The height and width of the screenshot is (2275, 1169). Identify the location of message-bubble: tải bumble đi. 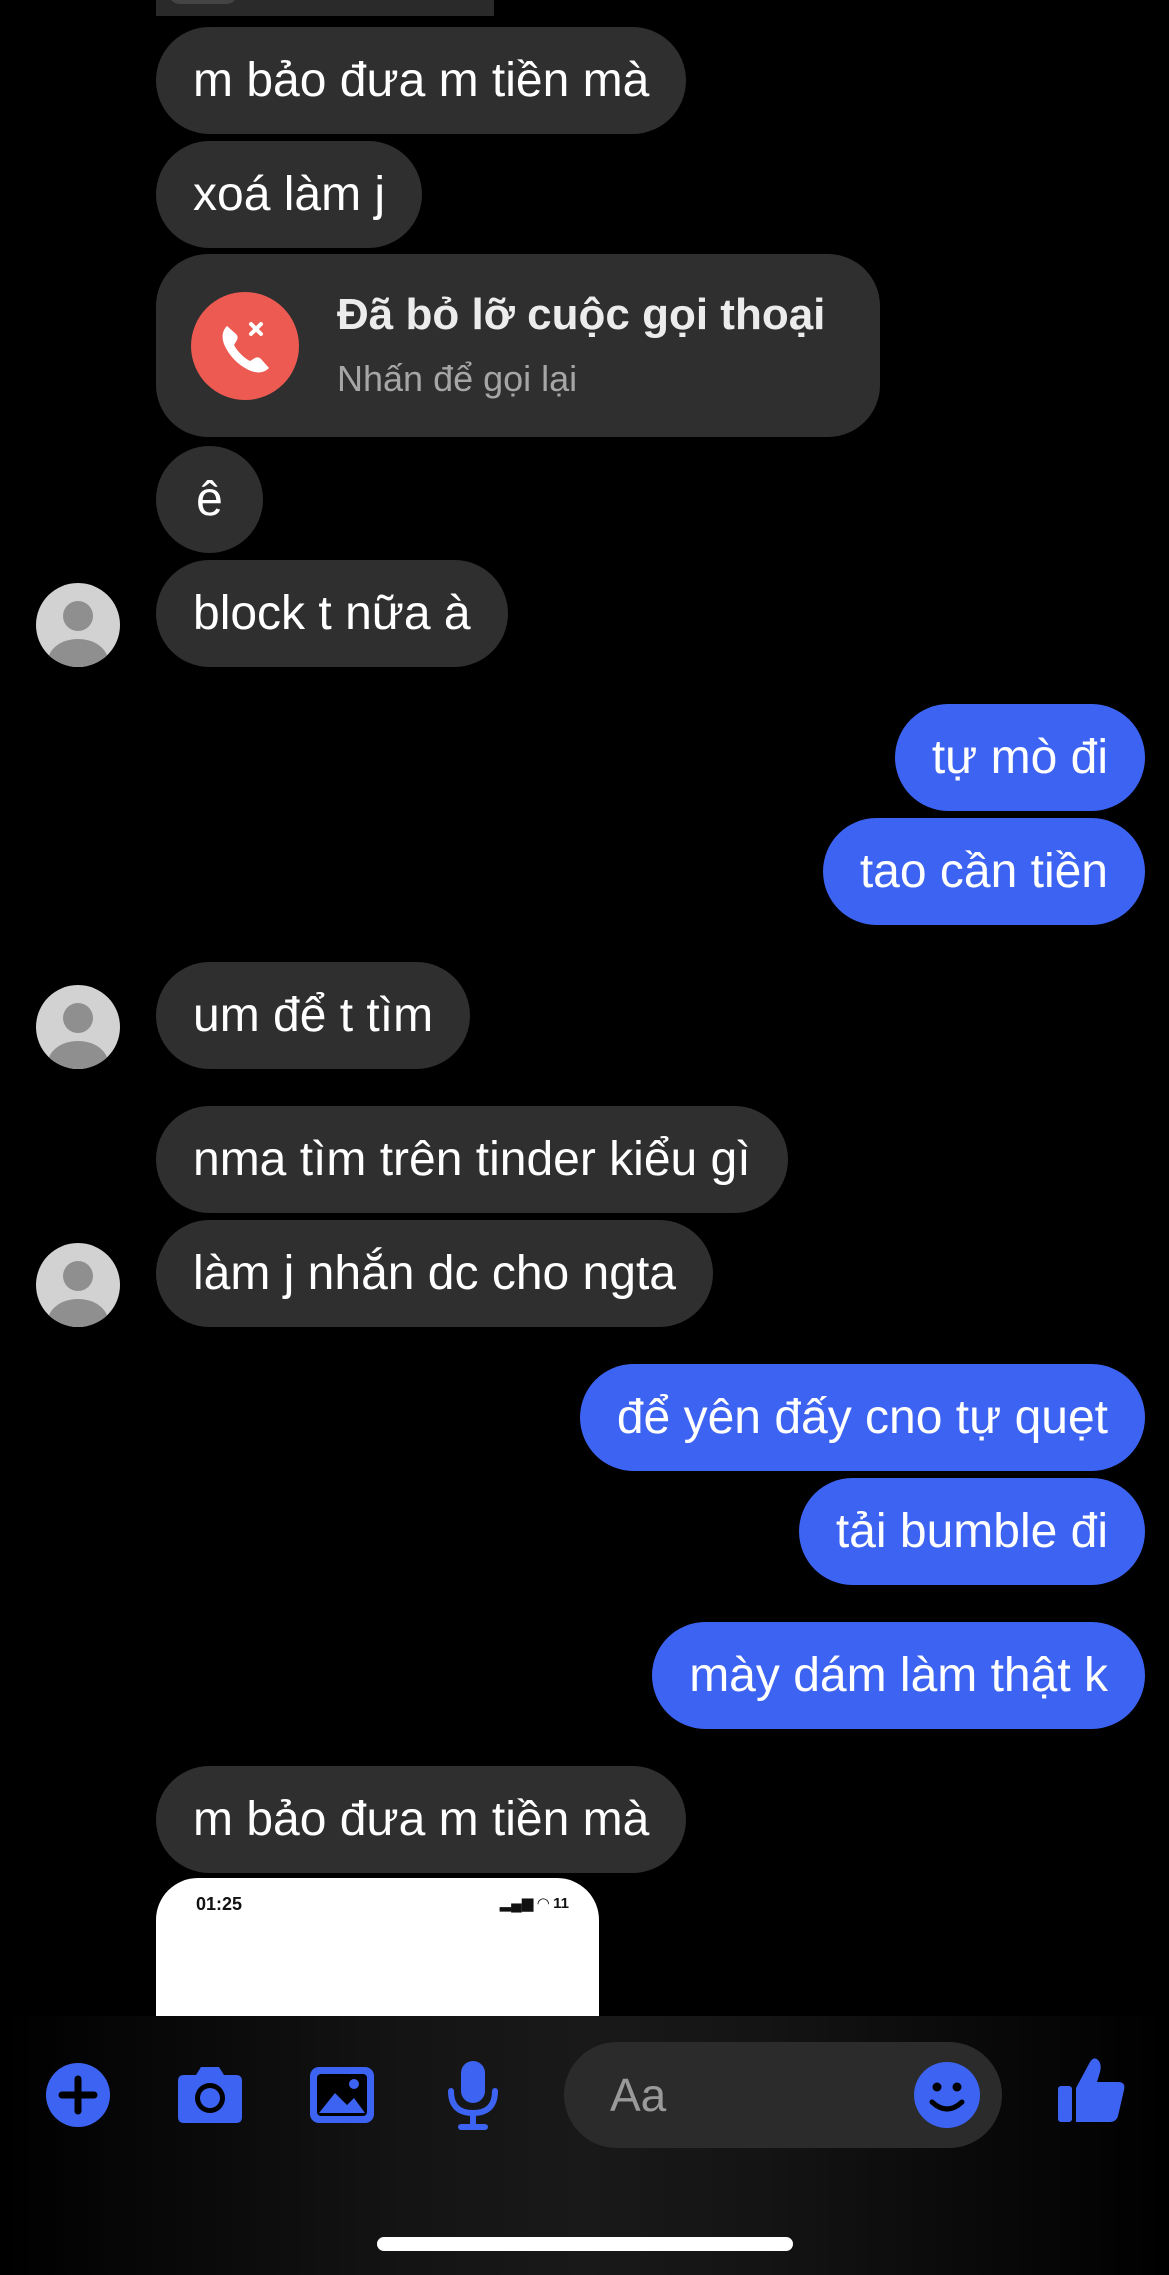
(971, 1531).